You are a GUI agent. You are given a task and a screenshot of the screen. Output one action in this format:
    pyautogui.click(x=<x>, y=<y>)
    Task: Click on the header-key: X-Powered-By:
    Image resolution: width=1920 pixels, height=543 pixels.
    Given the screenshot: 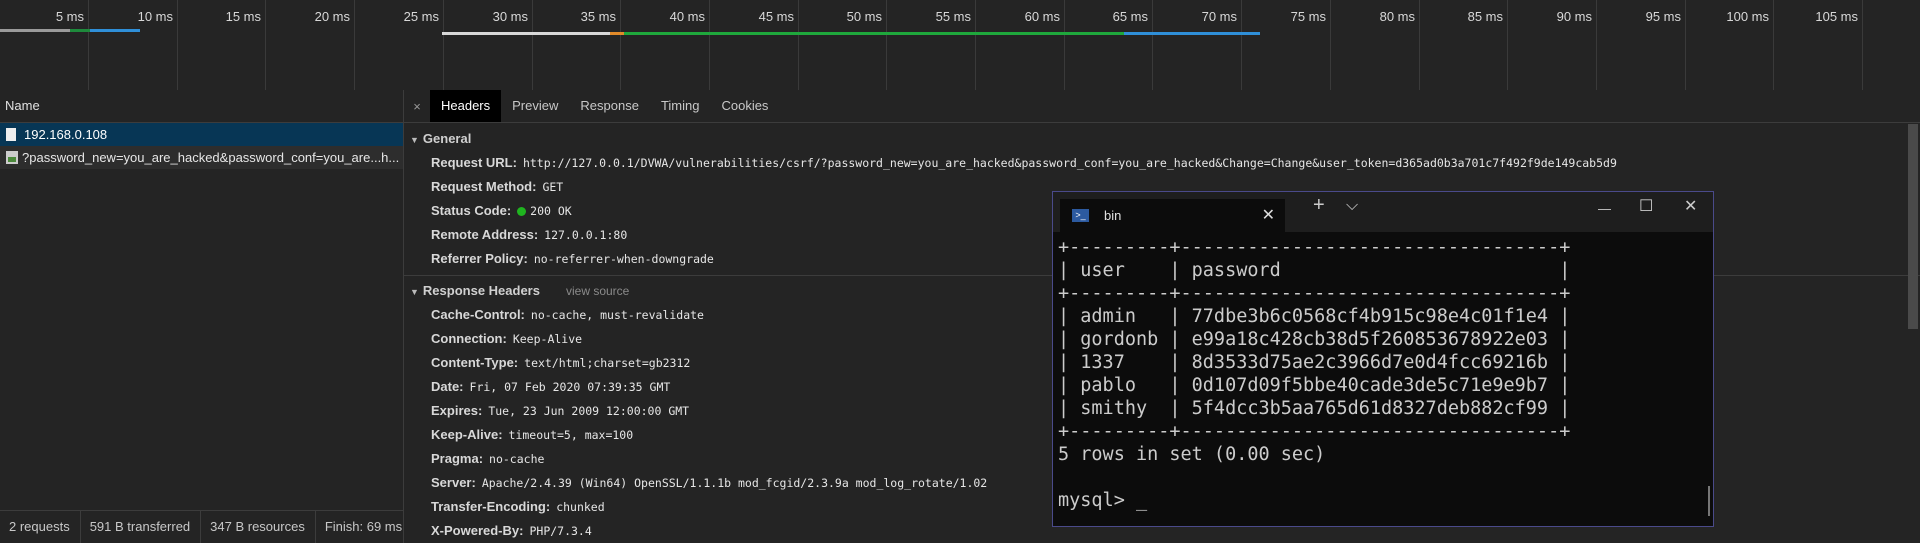 What is the action you would take?
    pyautogui.click(x=477, y=530)
    